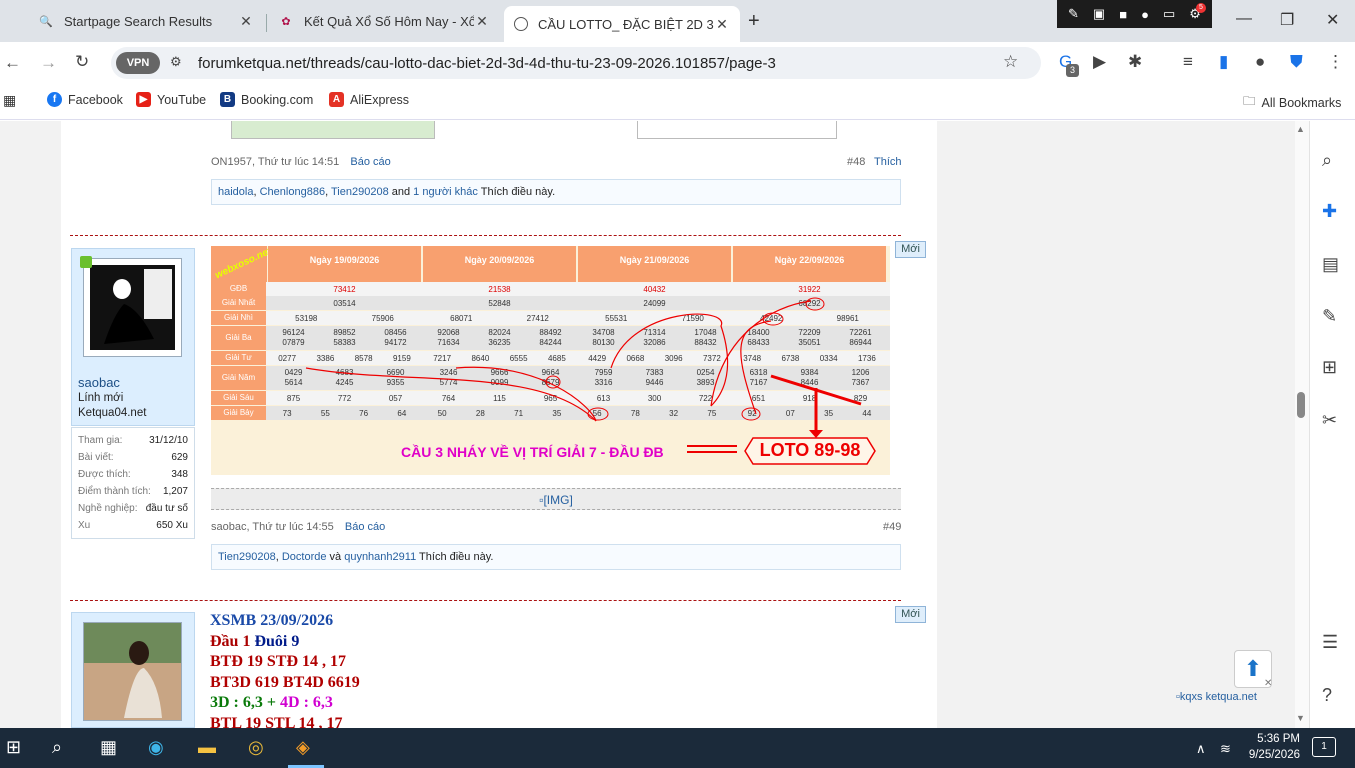 The height and width of the screenshot is (768, 1355). Describe the element at coordinates (556, 499) in the screenshot. I see `broken-image: ▫[IMG]` at that location.